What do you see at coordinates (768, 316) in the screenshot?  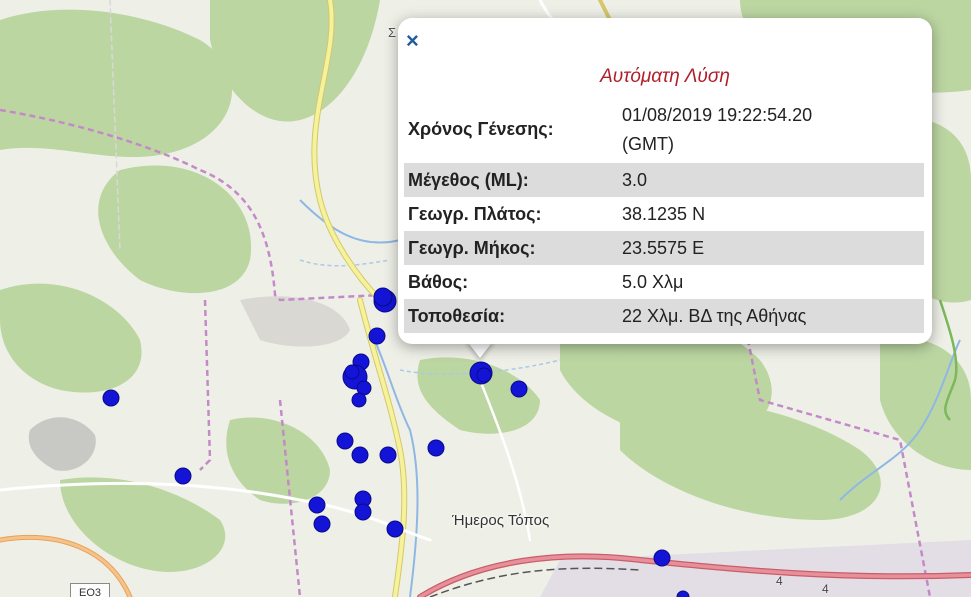 I see `info-value: 22 Χλμ. ΒΔ της Αθήνας` at bounding box center [768, 316].